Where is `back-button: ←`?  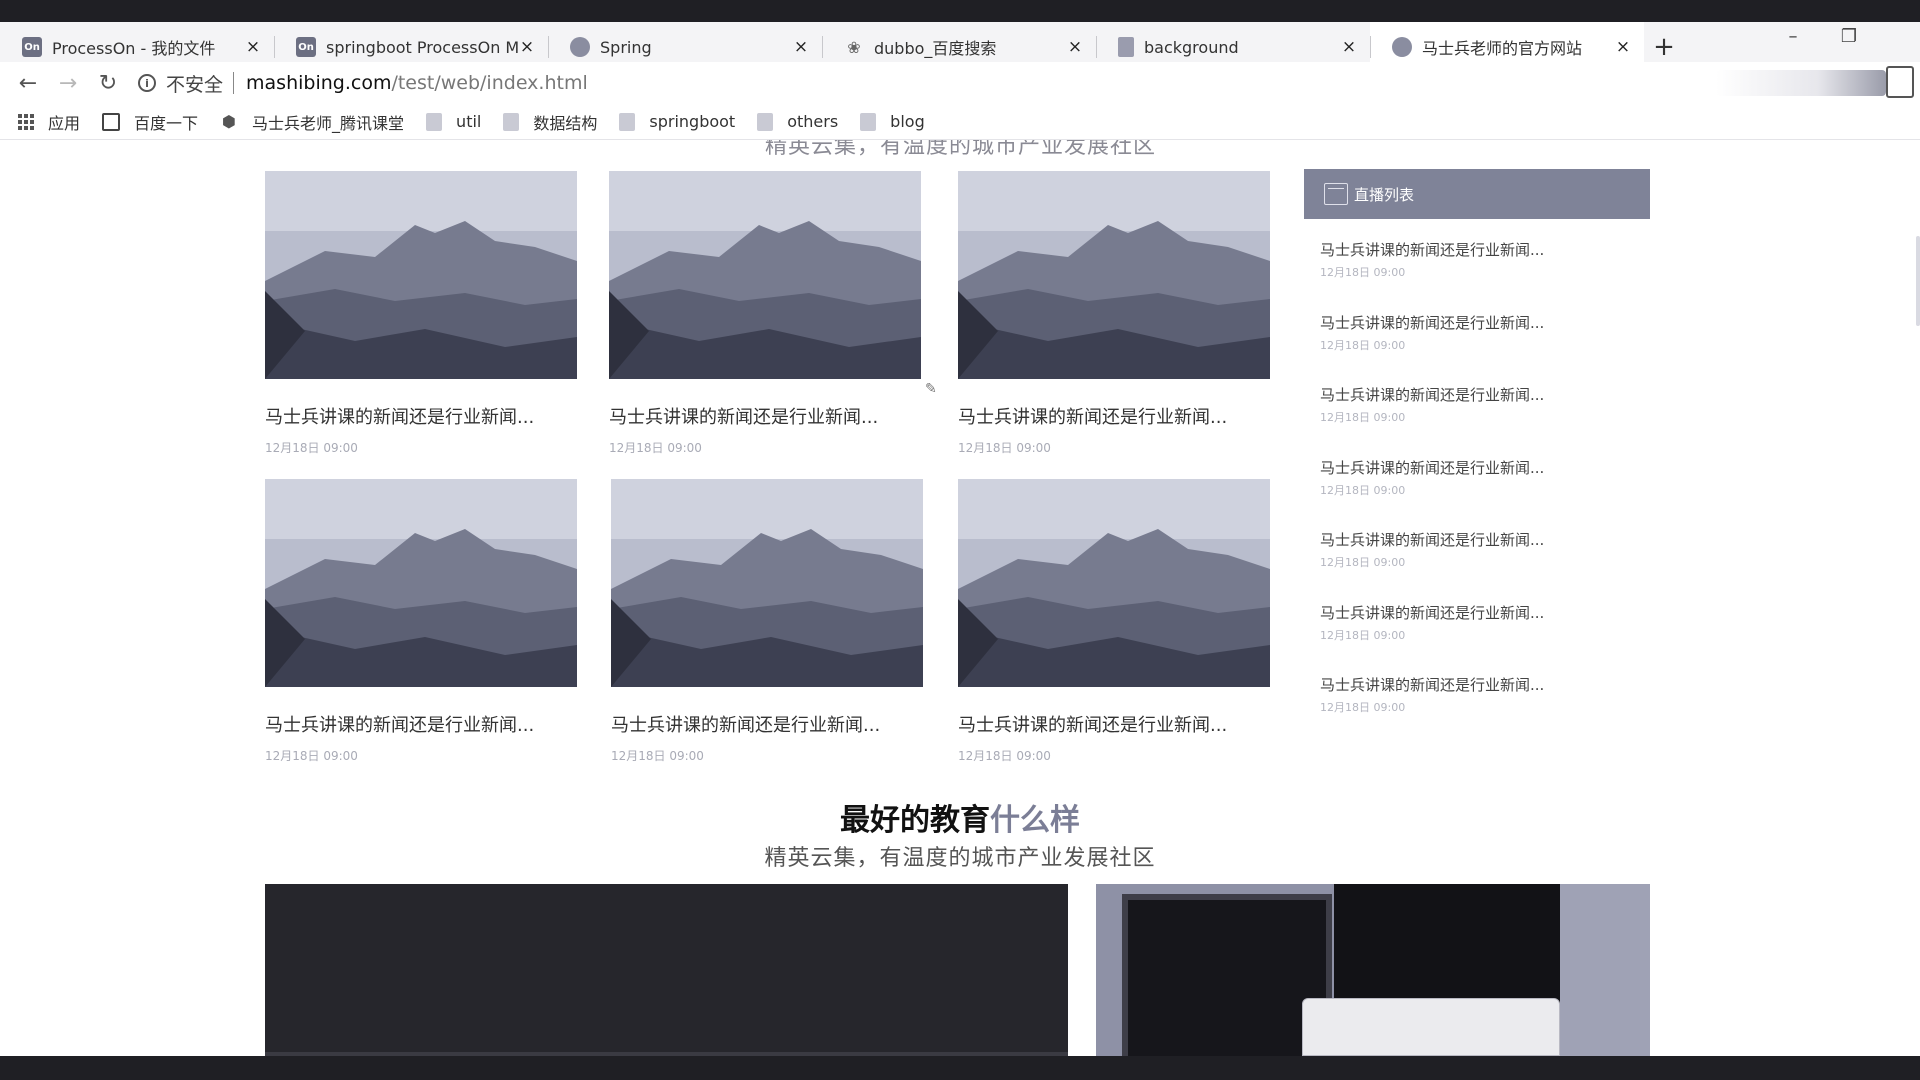
back-button: ← is located at coordinates (28, 83).